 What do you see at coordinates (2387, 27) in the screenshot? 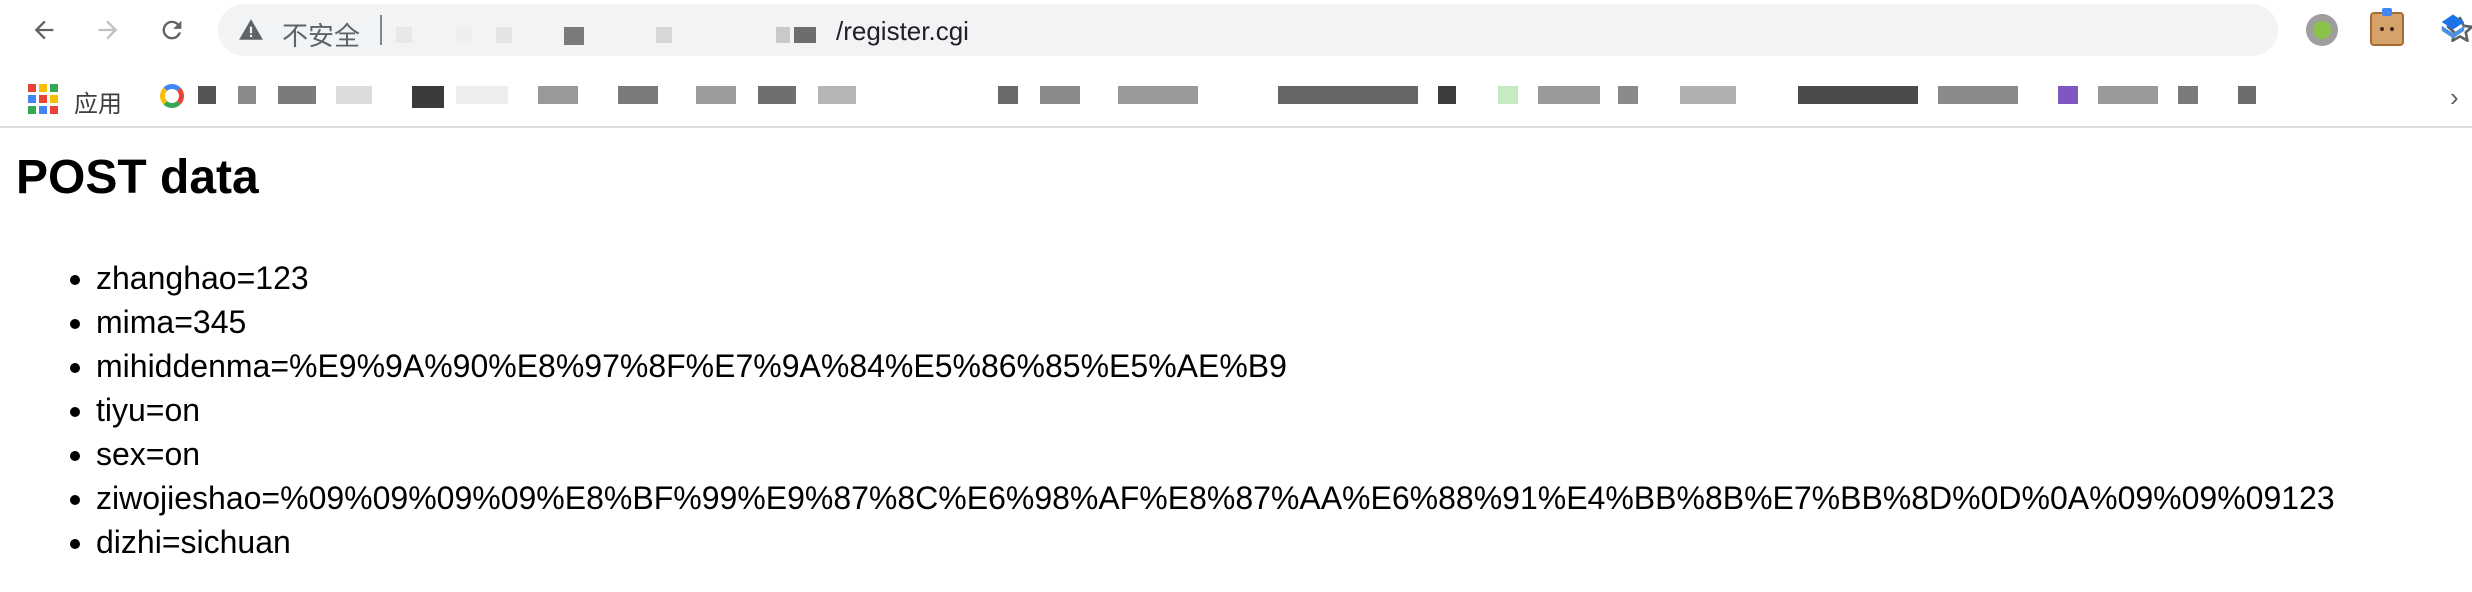
I see `extension-box-icon` at bounding box center [2387, 27].